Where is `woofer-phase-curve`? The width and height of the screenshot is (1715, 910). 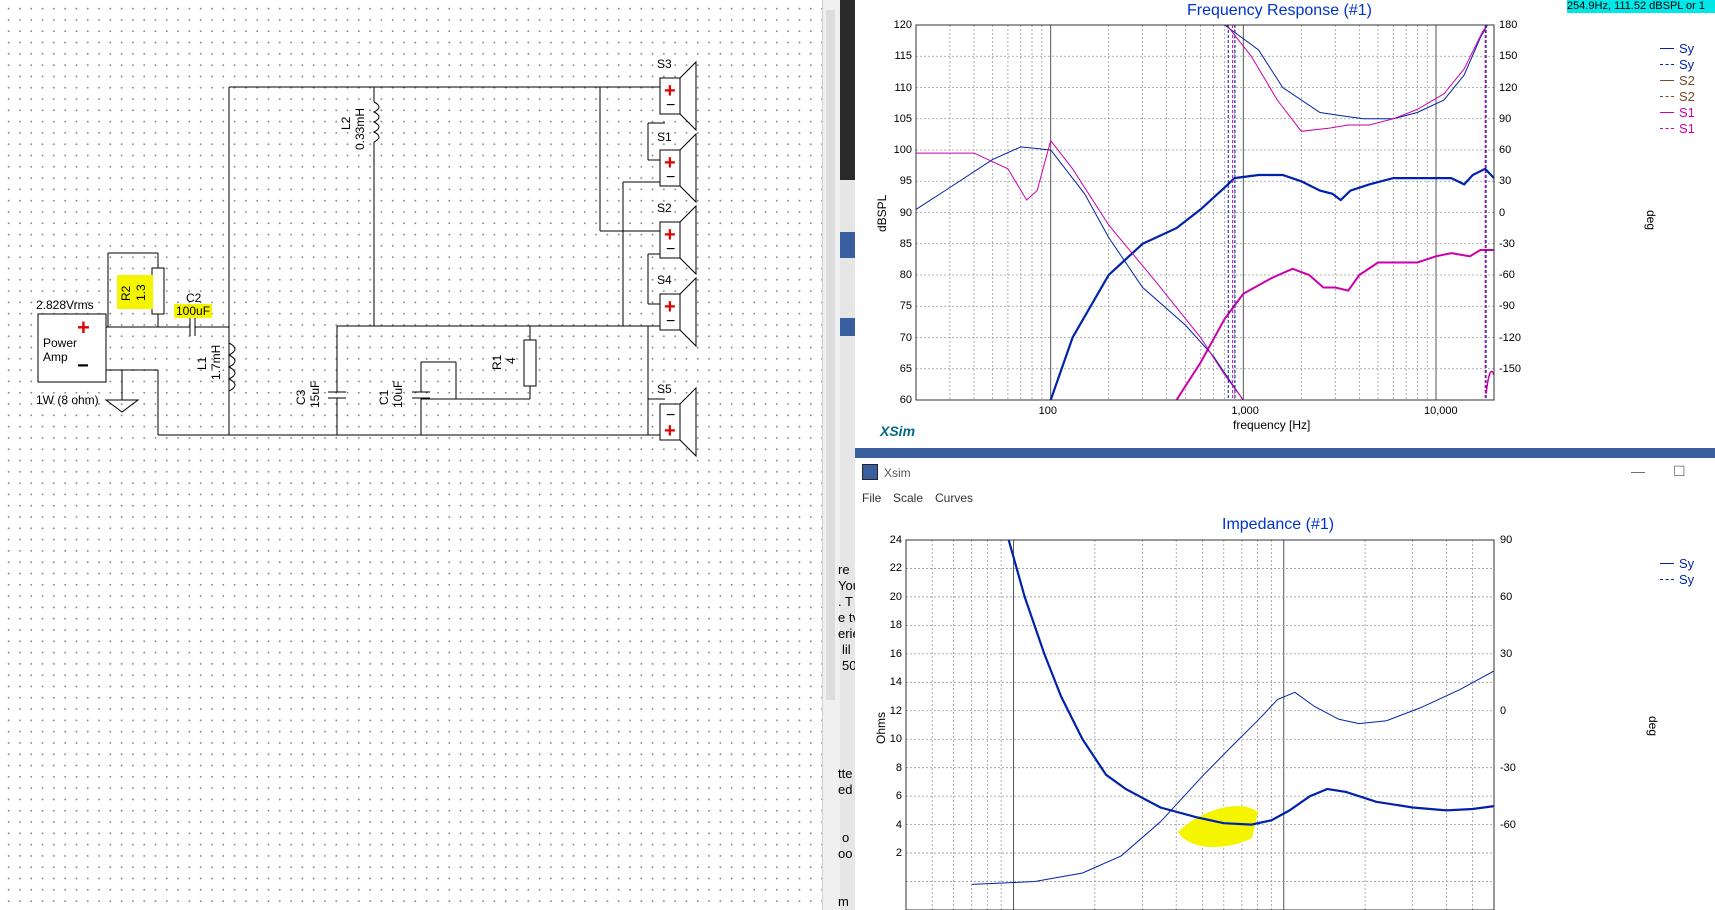 woofer-phase-curve is located at coordinates (1080, 270).